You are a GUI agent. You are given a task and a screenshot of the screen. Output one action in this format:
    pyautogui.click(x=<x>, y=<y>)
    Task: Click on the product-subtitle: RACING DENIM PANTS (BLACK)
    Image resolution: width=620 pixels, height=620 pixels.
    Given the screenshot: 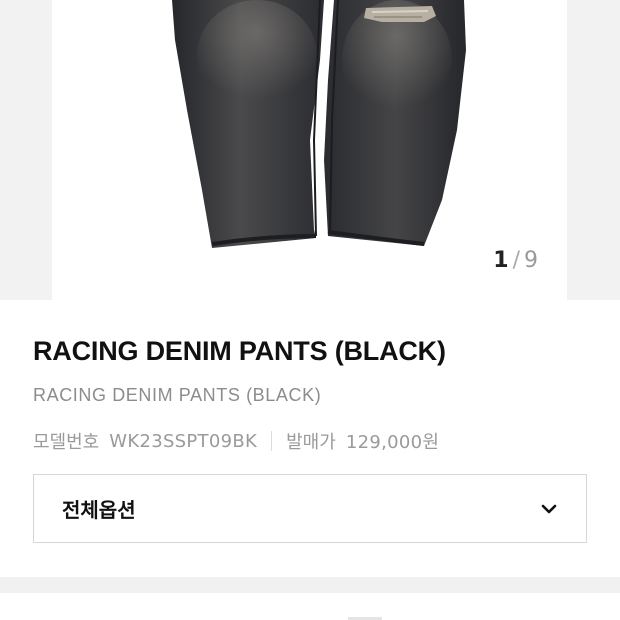 What is the action you would take?
    pyautogui.click(x=177, y=395)
    